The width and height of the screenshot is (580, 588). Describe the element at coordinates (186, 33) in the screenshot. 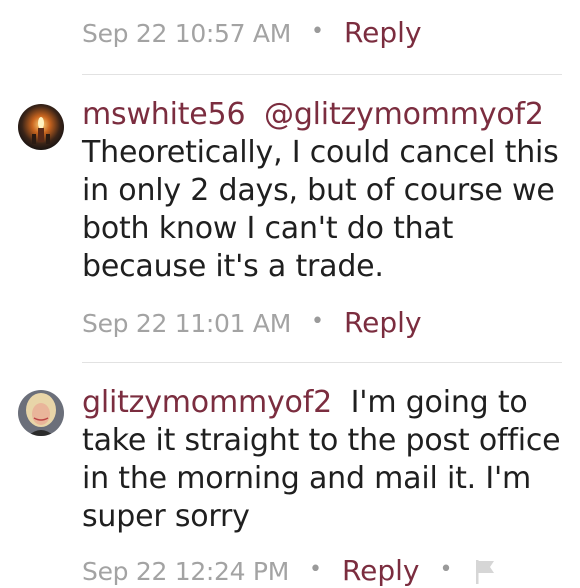

I see `comment-timestamp: Sep 22 10:57 AM` at that location.